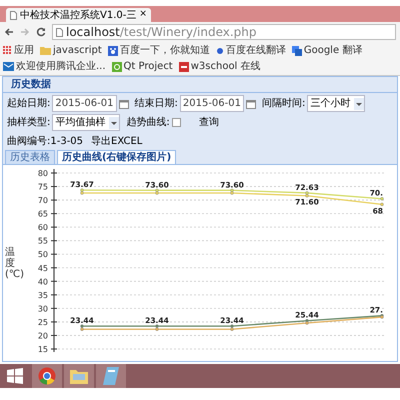 Image resolution: width=400 pixels, height=400 pixels. What do you see at coordinates (14, 263) in the screenshot?
I see `y-axis-label: 温度(℃)` at bounding box center [14, 263].